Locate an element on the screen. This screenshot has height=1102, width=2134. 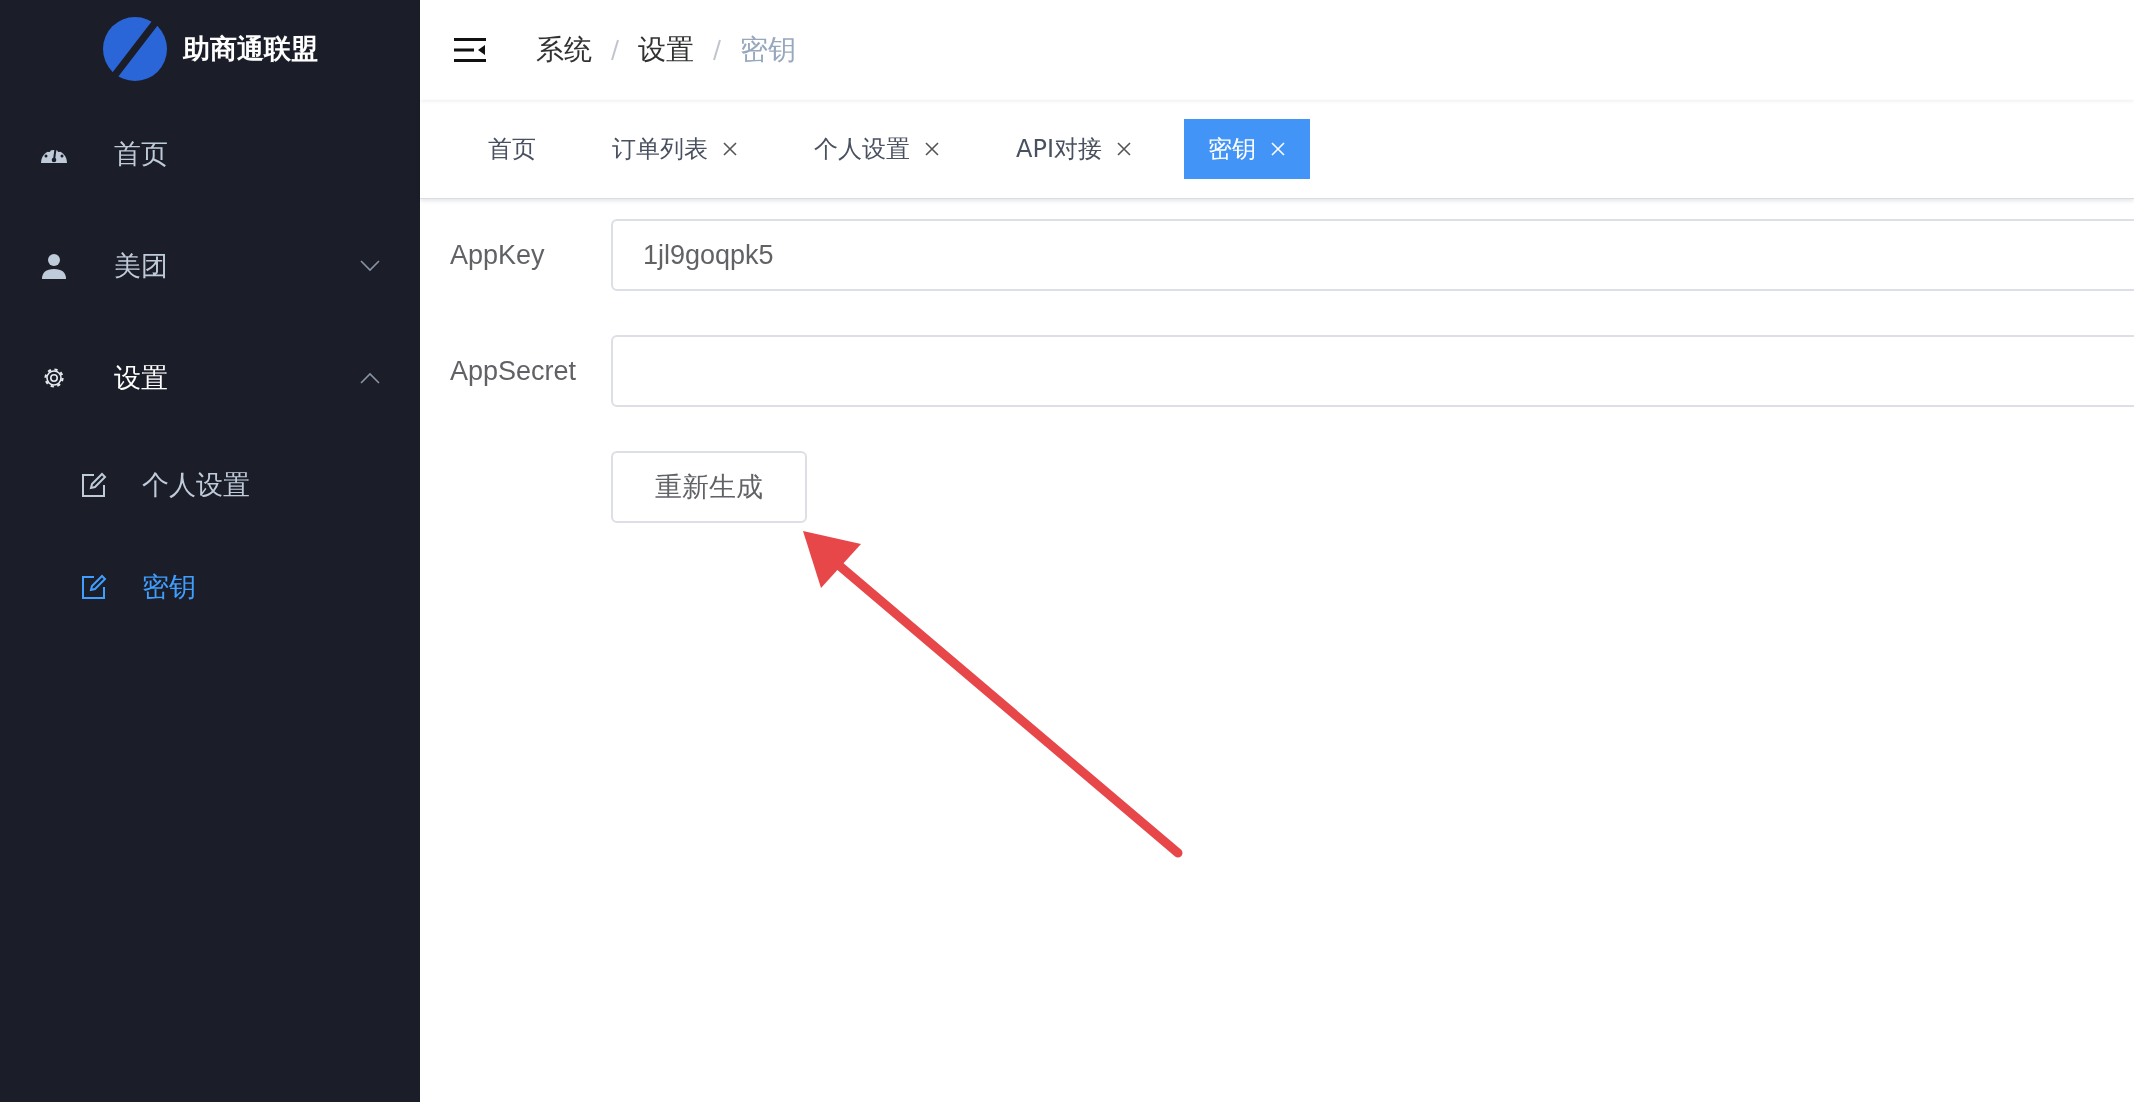
regenerate-button: 重新生成 is located at coordinates (709, 487).